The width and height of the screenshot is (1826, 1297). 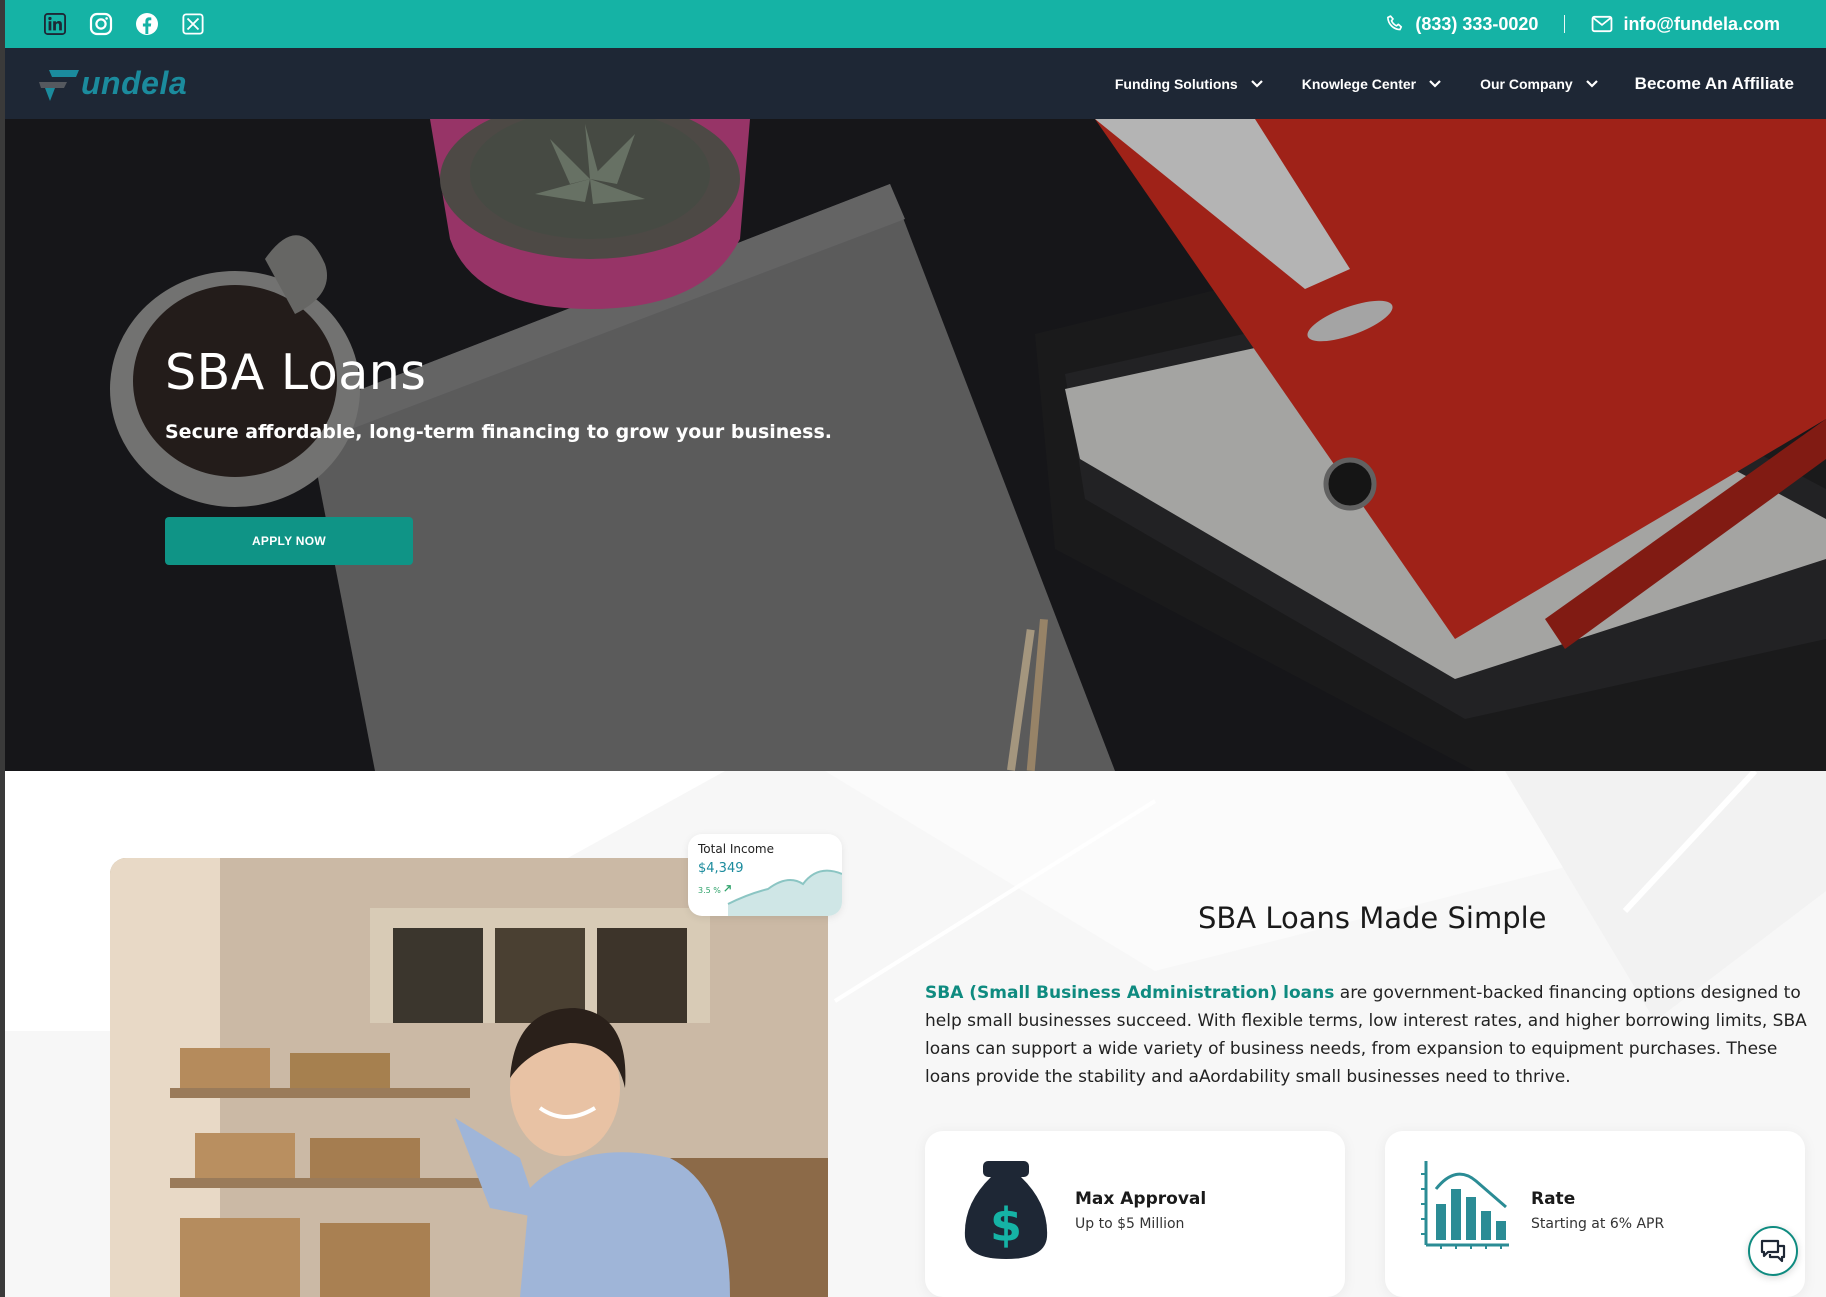 I want to click on nav-label: Knowlege Center, so click(x=1359, y=83).